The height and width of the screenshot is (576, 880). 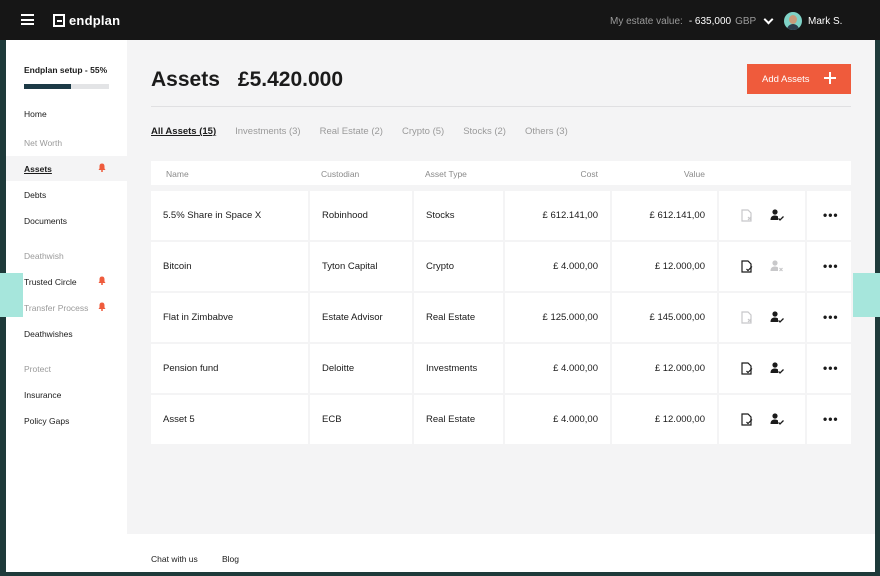 I want to click on asset-type: Investments, so click(x=452, y=368).